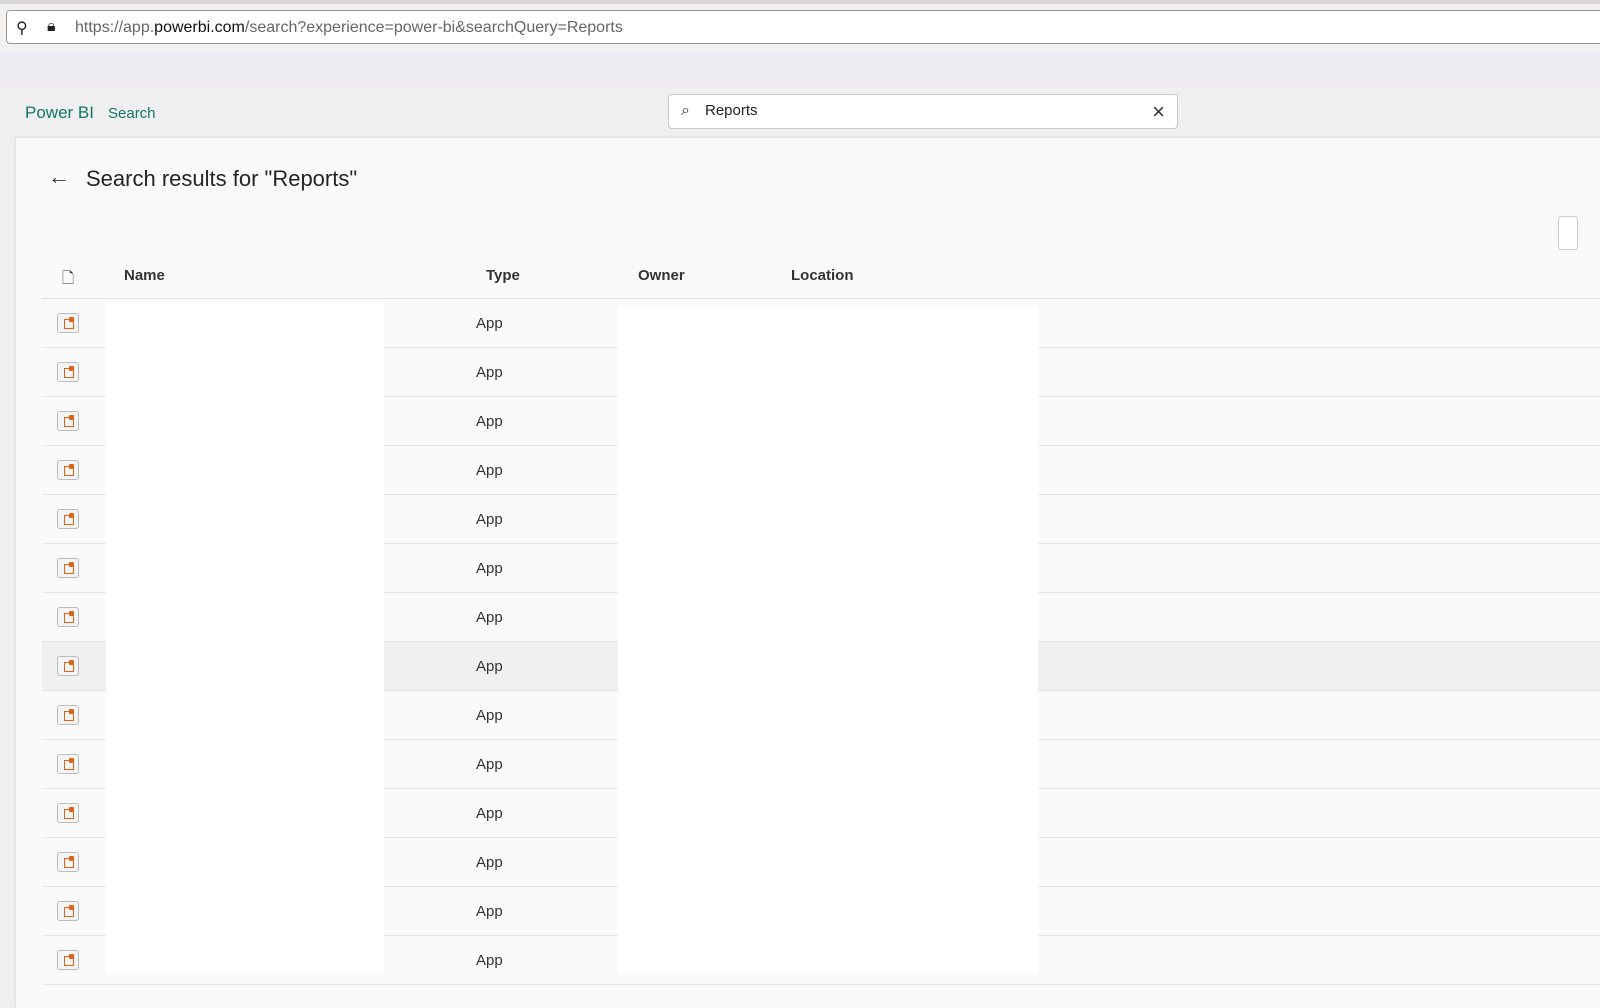 The height and width of the screenshot is (1008, 1600). I want to click on redacted-name-column, so click(245, 638).